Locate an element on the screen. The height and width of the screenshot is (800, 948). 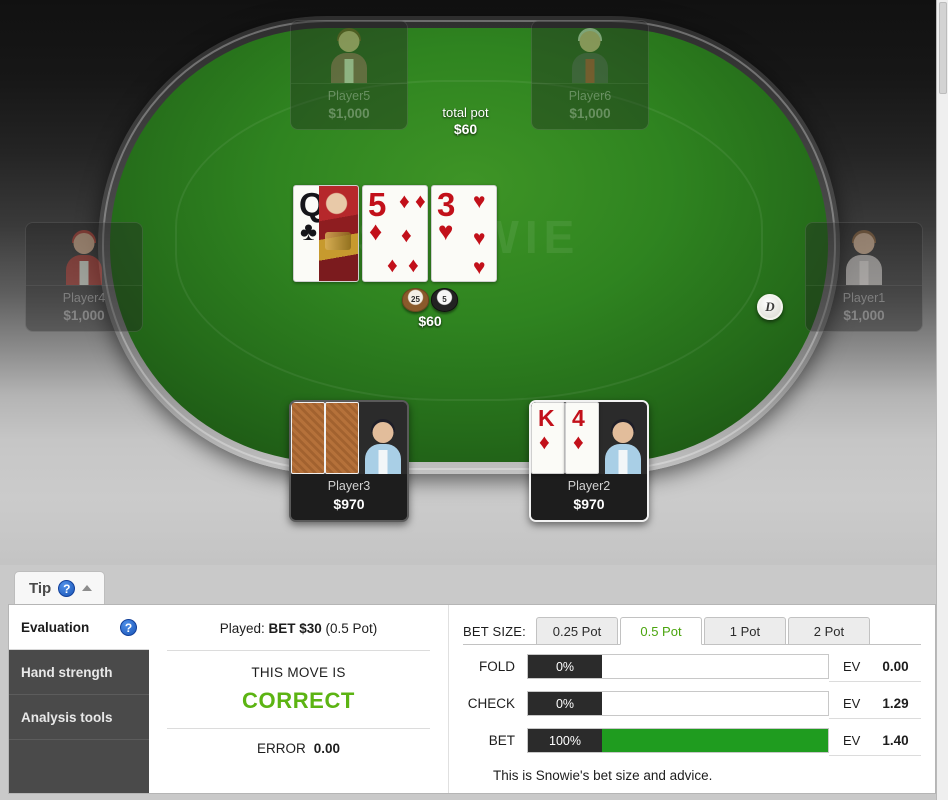
action-name: FOLD is located at coordinates (496, 666).